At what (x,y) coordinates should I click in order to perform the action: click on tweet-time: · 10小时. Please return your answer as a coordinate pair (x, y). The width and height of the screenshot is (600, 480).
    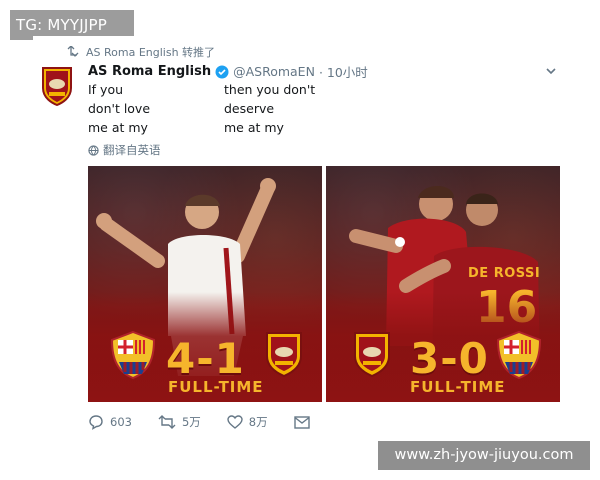
    Looking at the image, I should click on (343, 71).